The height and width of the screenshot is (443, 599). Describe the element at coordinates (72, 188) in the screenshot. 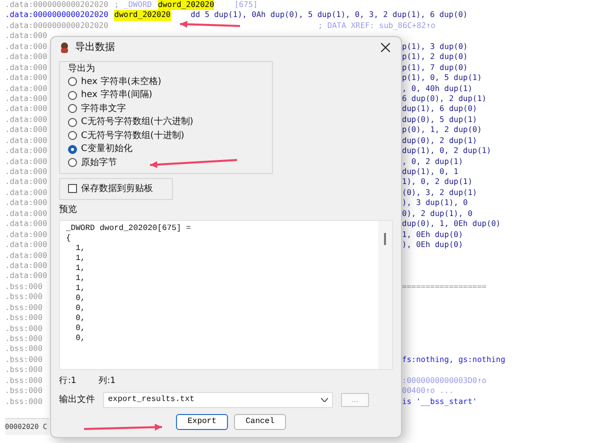

I see `checkbox` at that location.